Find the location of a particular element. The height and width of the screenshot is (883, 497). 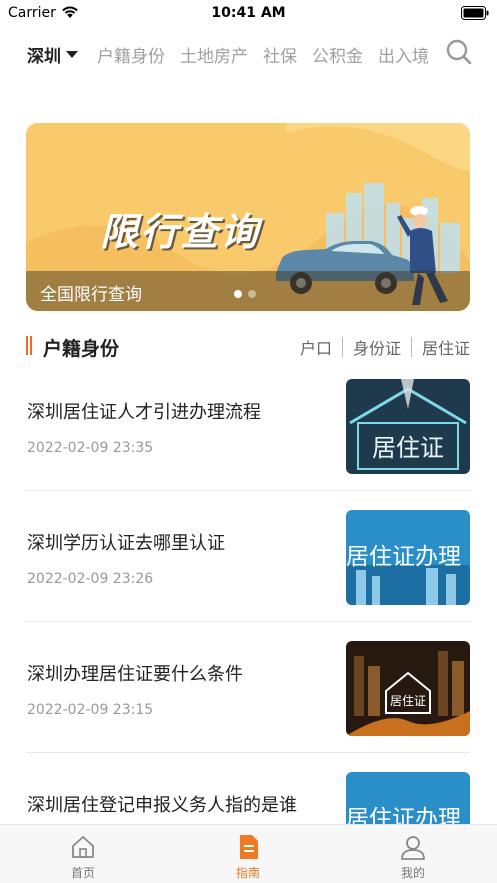

search-icon is located at coordinates (459, 52).